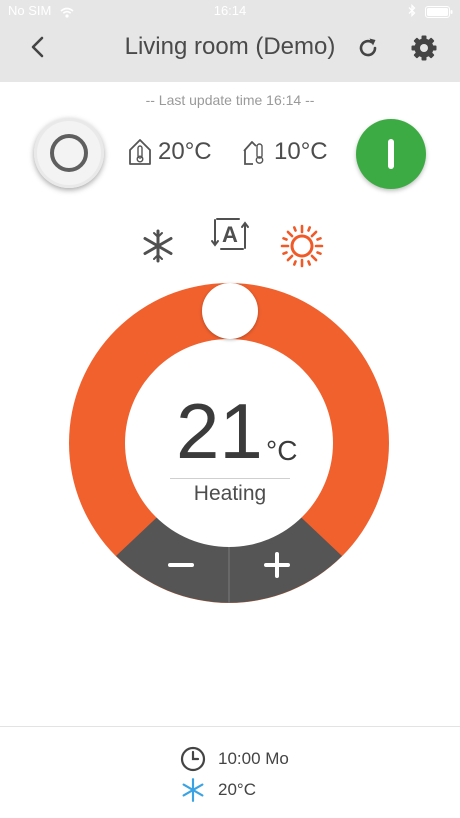 Image resolution: width=460 pixels, height=818 pixels. What do you see at coordinates (230, 493) in the screenshot?
I see `mode-status-label: Heating` at bounding box center [230, 493].